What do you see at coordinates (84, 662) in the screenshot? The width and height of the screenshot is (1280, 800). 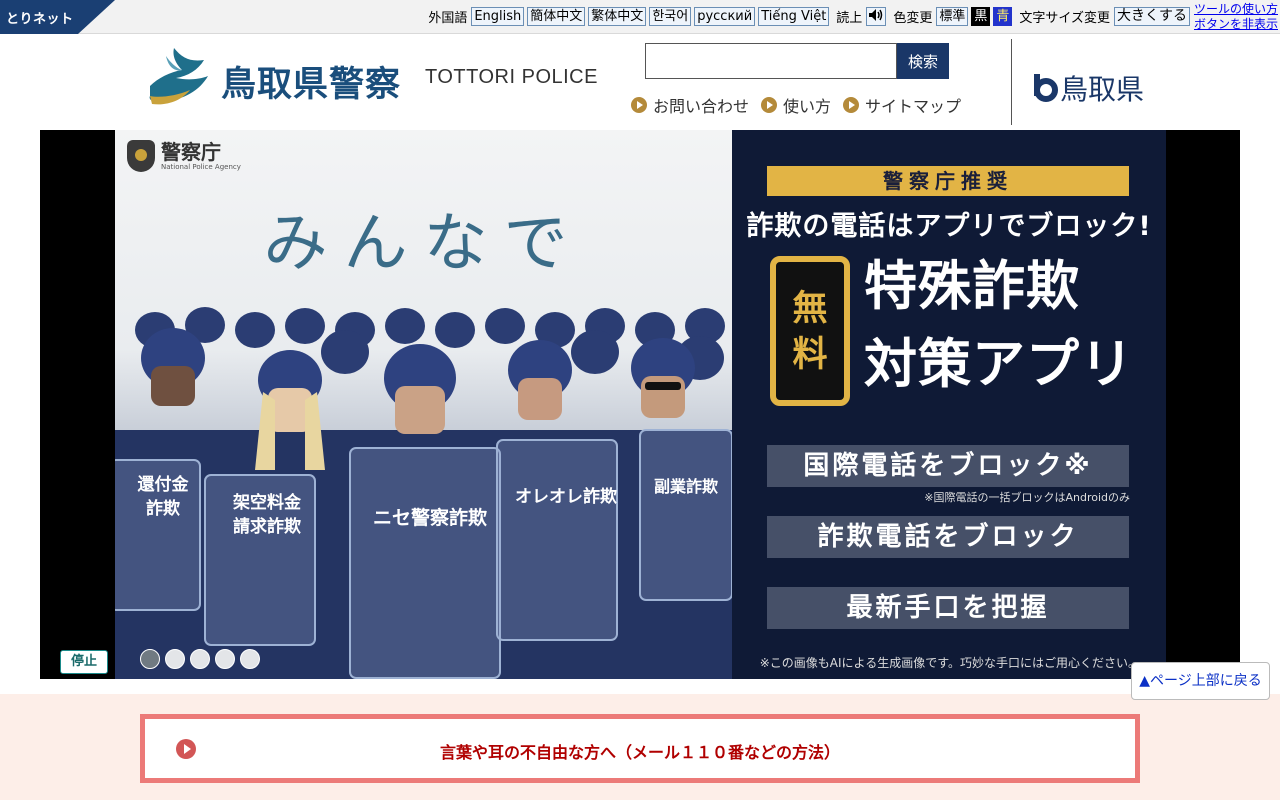 I see `slideshow-stop-button: 停止` at bounding box center [84, 662].